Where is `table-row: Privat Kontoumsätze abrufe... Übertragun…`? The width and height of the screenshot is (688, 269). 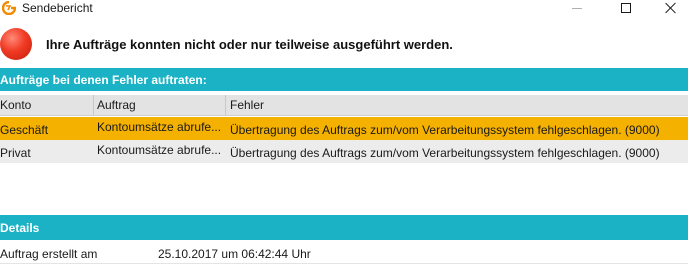
table-row: Privat Kontoumsätze abrufe... Übertragun… is located at coordinates (344, 151).